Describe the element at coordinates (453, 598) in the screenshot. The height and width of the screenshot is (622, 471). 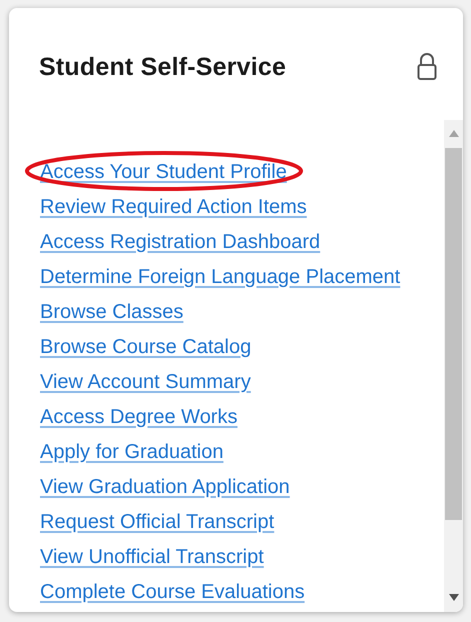
I see `scroll-down-icon` at that location.